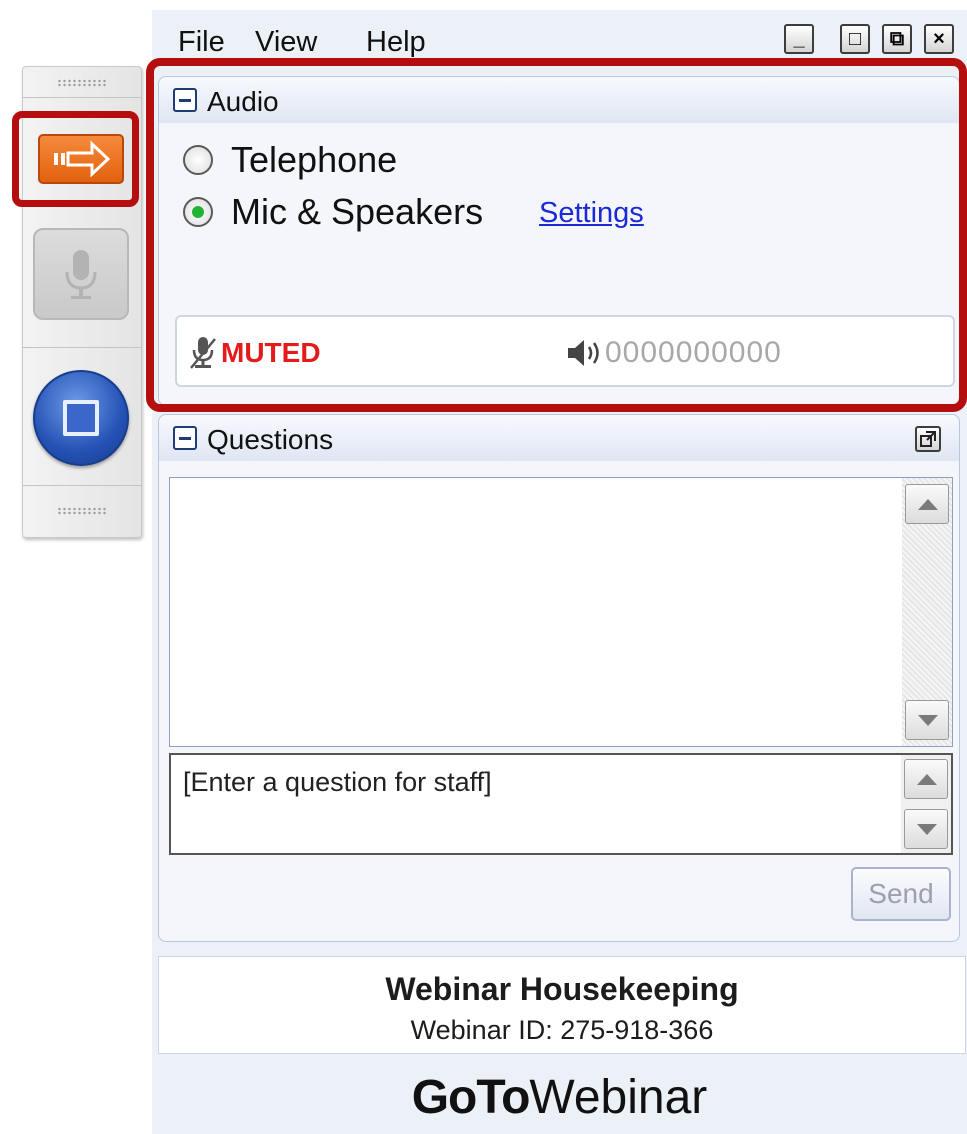 The width and height of the screenshot is (967, 1134). What do you see at coordinates (82, 511) in the screenshot?
I see `drag-grip-bottom` at bounding box center [82, 511].